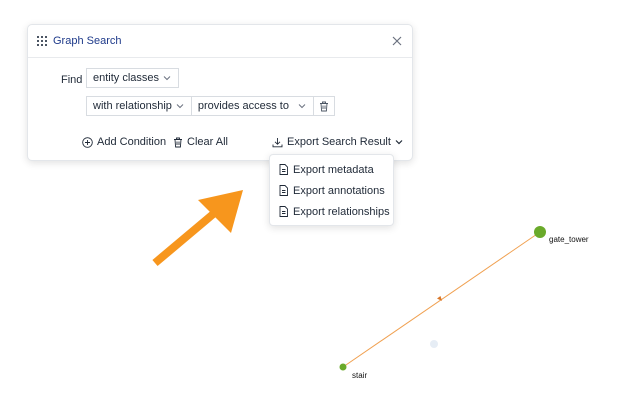 Image resolution: width=637 pixels, height=408 pixels. I want to click on close-icon, so click(397, 41).